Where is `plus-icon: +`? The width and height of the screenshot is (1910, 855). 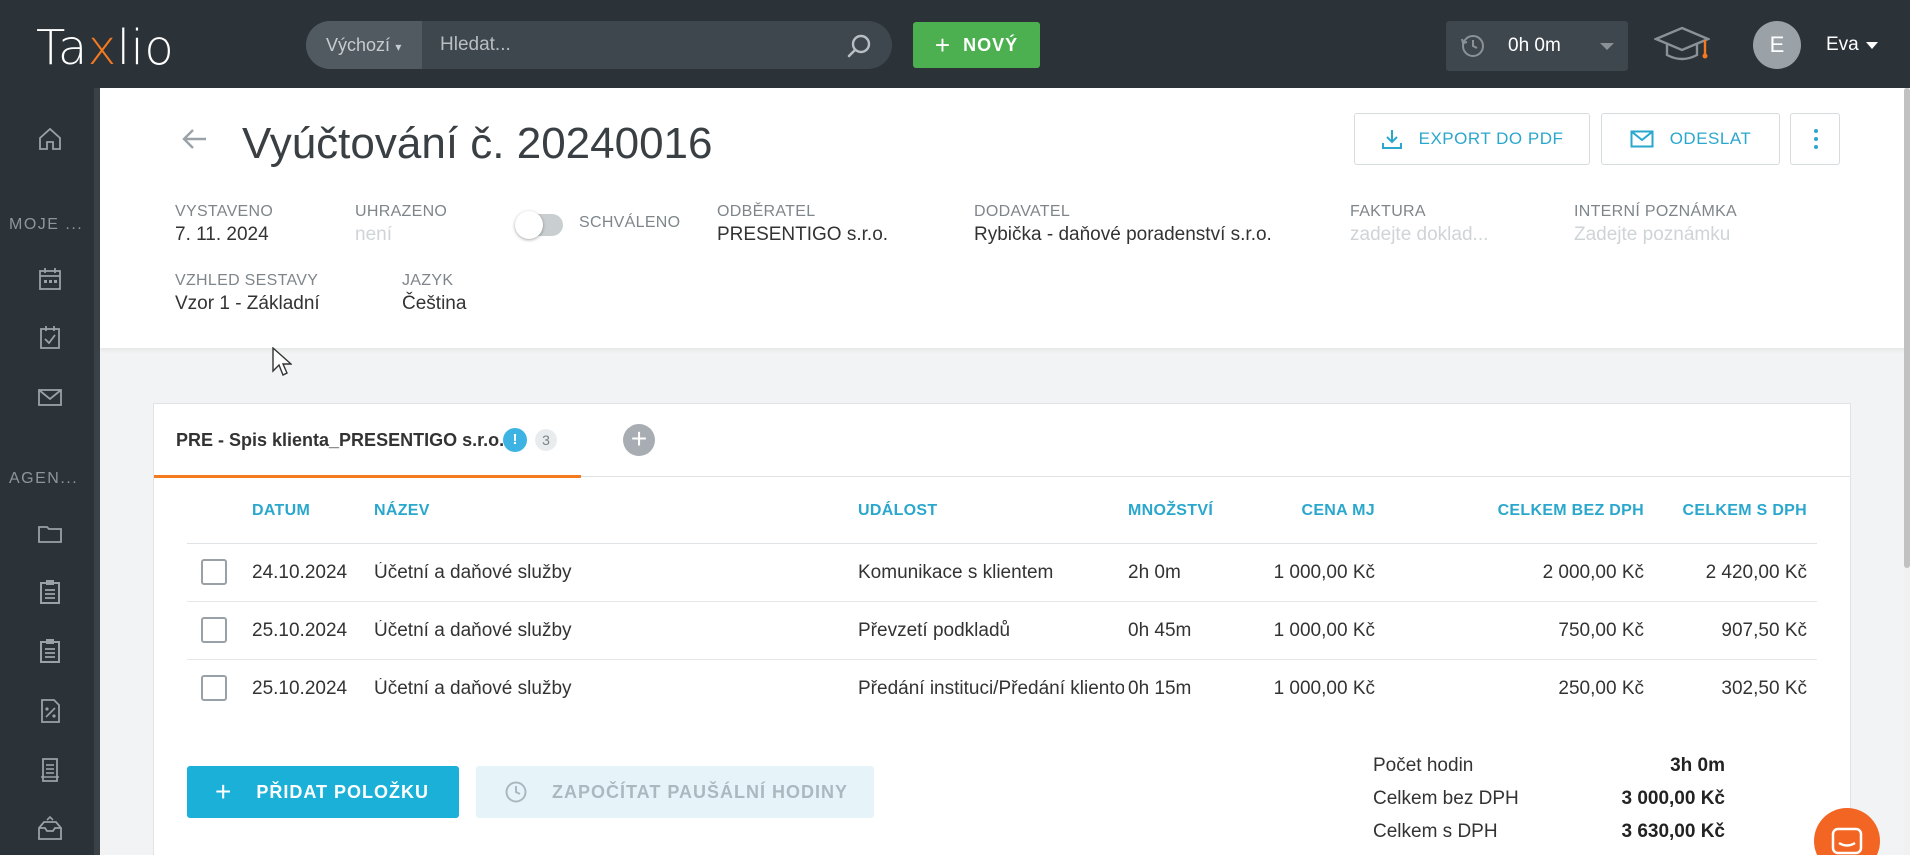
plus-icon: + is located at coordinates (943, 45).